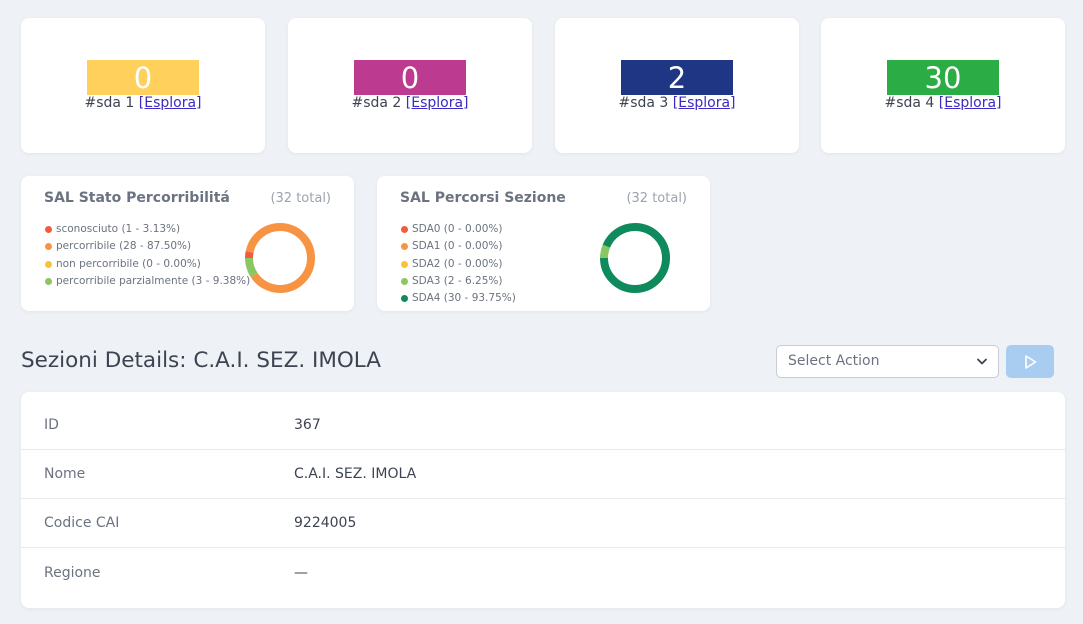  Describe the element at coordinates (887, 361) in the screenshot. I see `action-select: Select Action` at that location.